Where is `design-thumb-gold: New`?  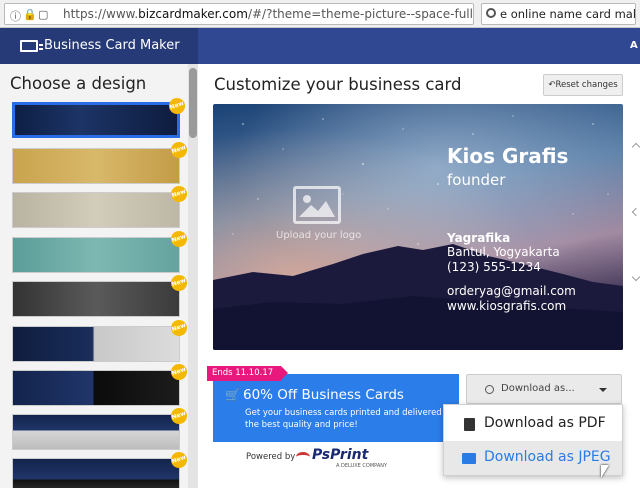
design-thumb-gold: New is located at coordinates (101, 161).